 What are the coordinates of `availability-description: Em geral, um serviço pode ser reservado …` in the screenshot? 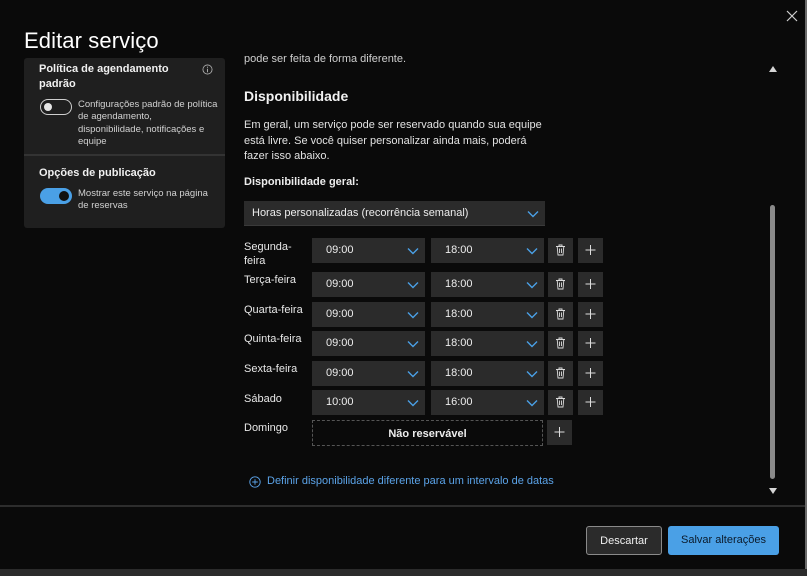 It's located at (393, 140).